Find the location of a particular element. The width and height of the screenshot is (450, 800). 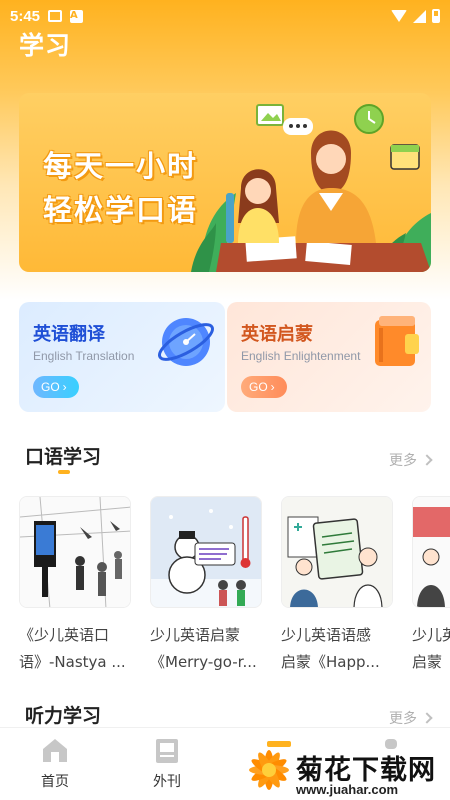

banner-headline-2: 轻松学口语 is located at coordinates (121, 210).